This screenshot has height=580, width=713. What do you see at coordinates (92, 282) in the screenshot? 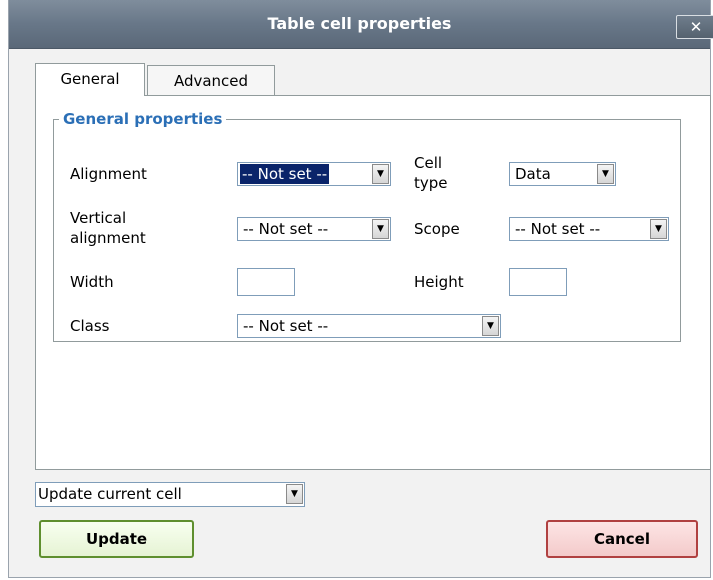
I see `width-label: Width` at bounding box center [92, 282].